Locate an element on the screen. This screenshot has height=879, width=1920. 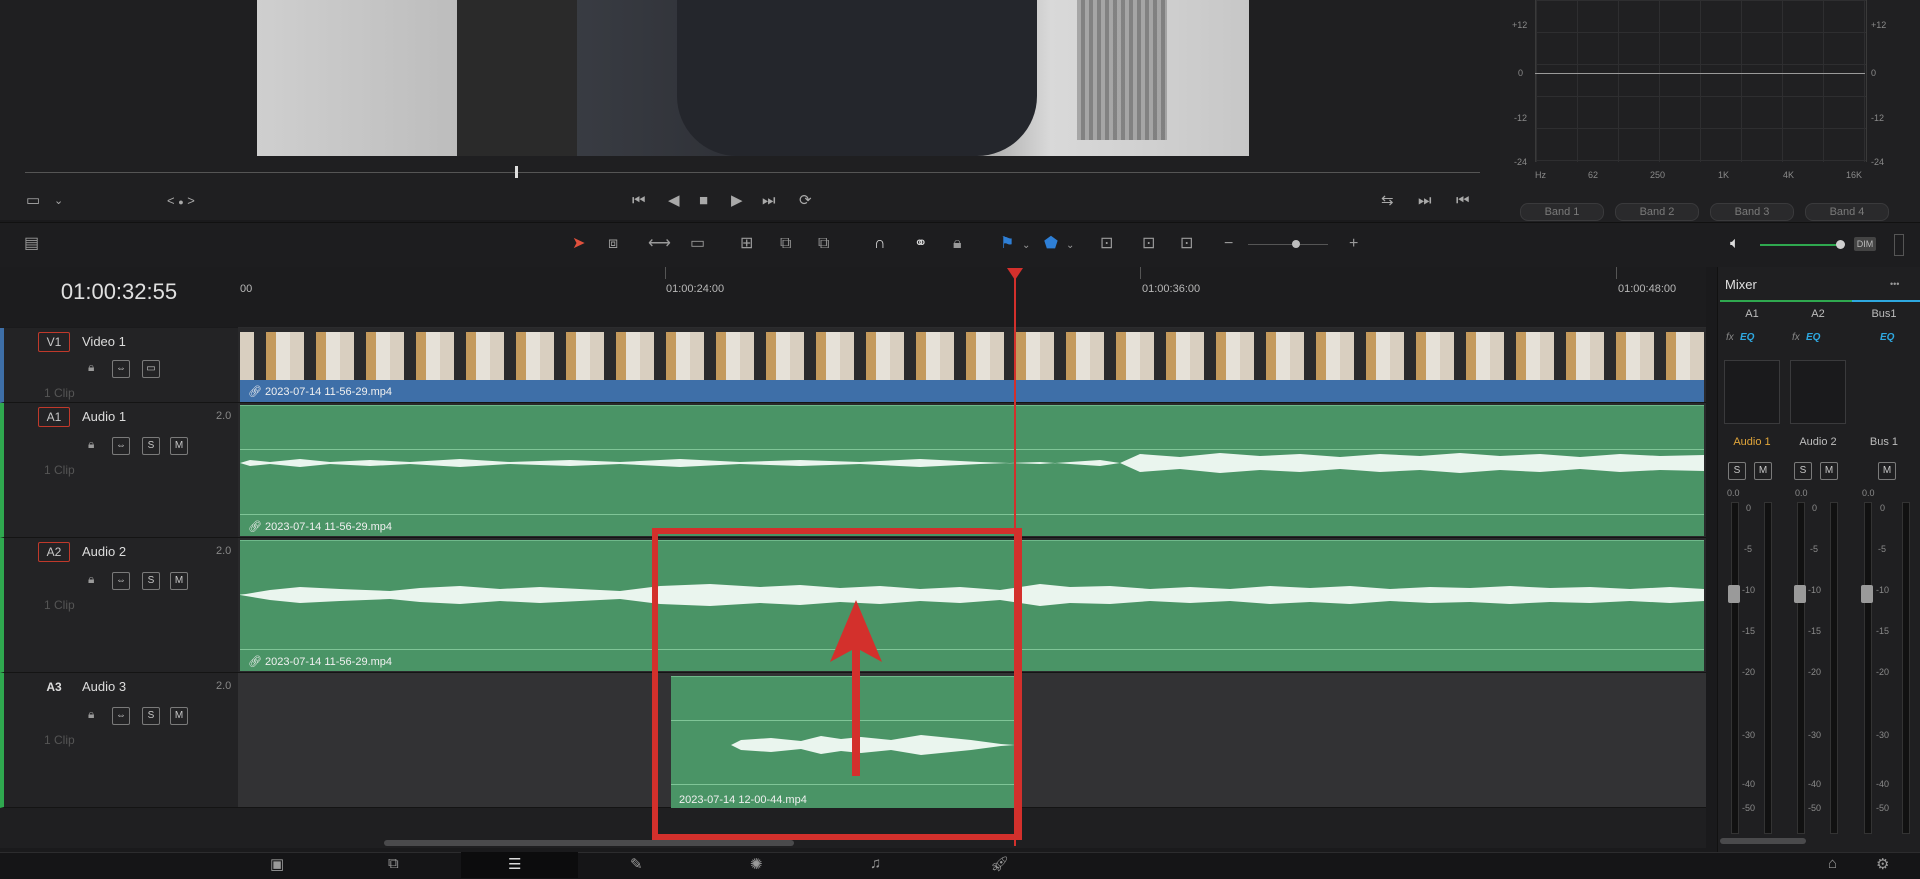
more-options-icon: ••• is located at coordinates (1894, 284).